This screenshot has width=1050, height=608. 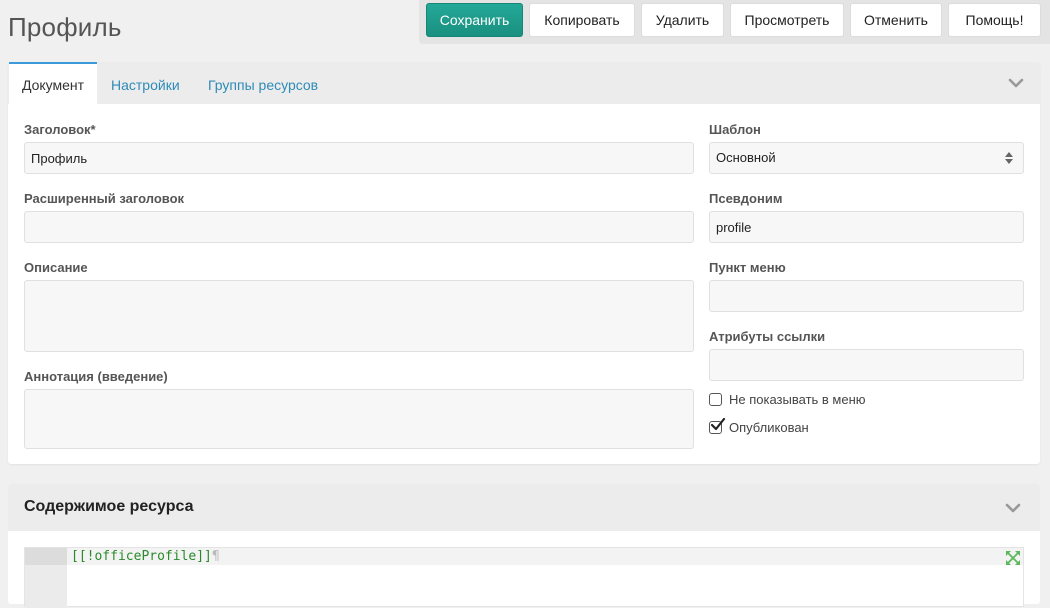 I want to click on save-button: Сохранить, so click(x=474, y=20).